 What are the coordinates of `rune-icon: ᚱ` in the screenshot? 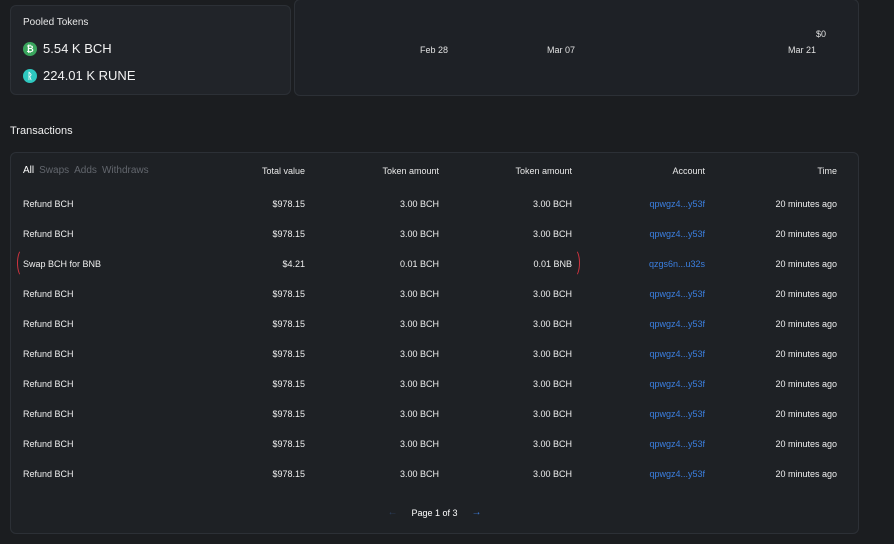 It's located at (30, 75).